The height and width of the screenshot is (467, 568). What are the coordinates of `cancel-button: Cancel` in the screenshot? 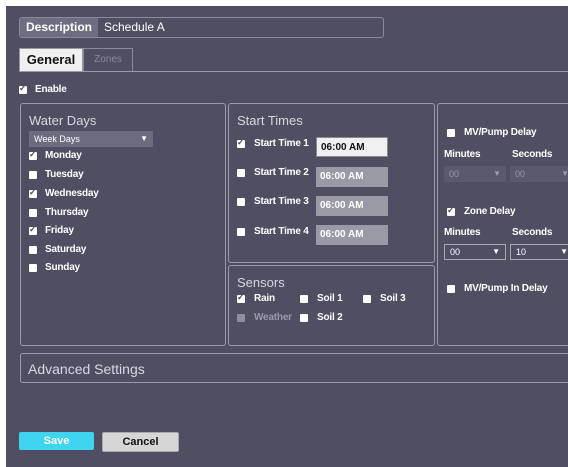 It's located at (140, 442).